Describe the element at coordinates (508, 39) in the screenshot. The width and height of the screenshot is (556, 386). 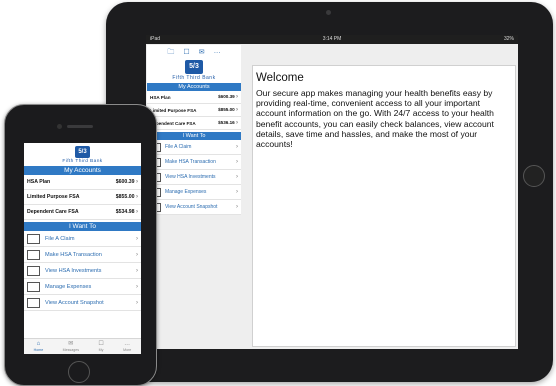
I see `status-battery: 32%` at that location.